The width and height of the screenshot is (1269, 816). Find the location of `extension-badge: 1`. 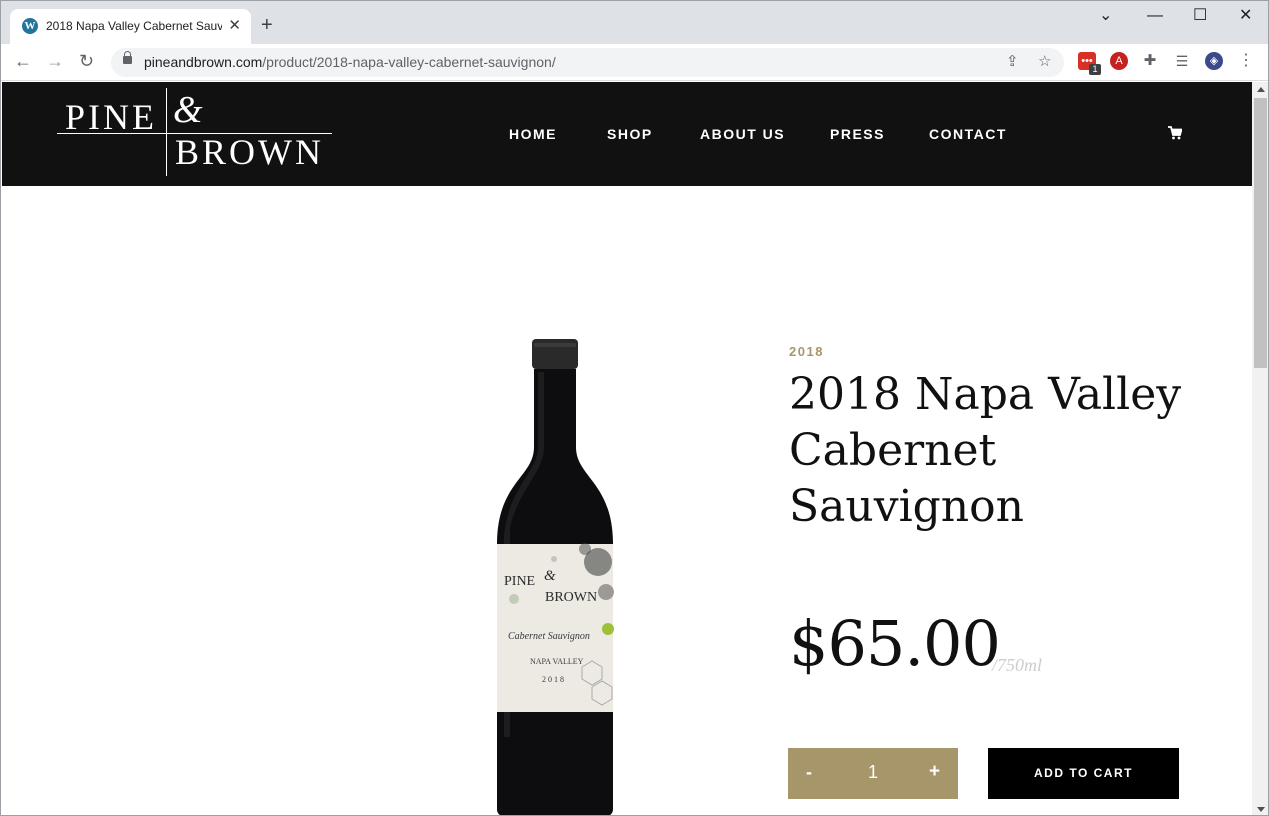

extension-badge: 1 is located at coordinates (1095, 69).